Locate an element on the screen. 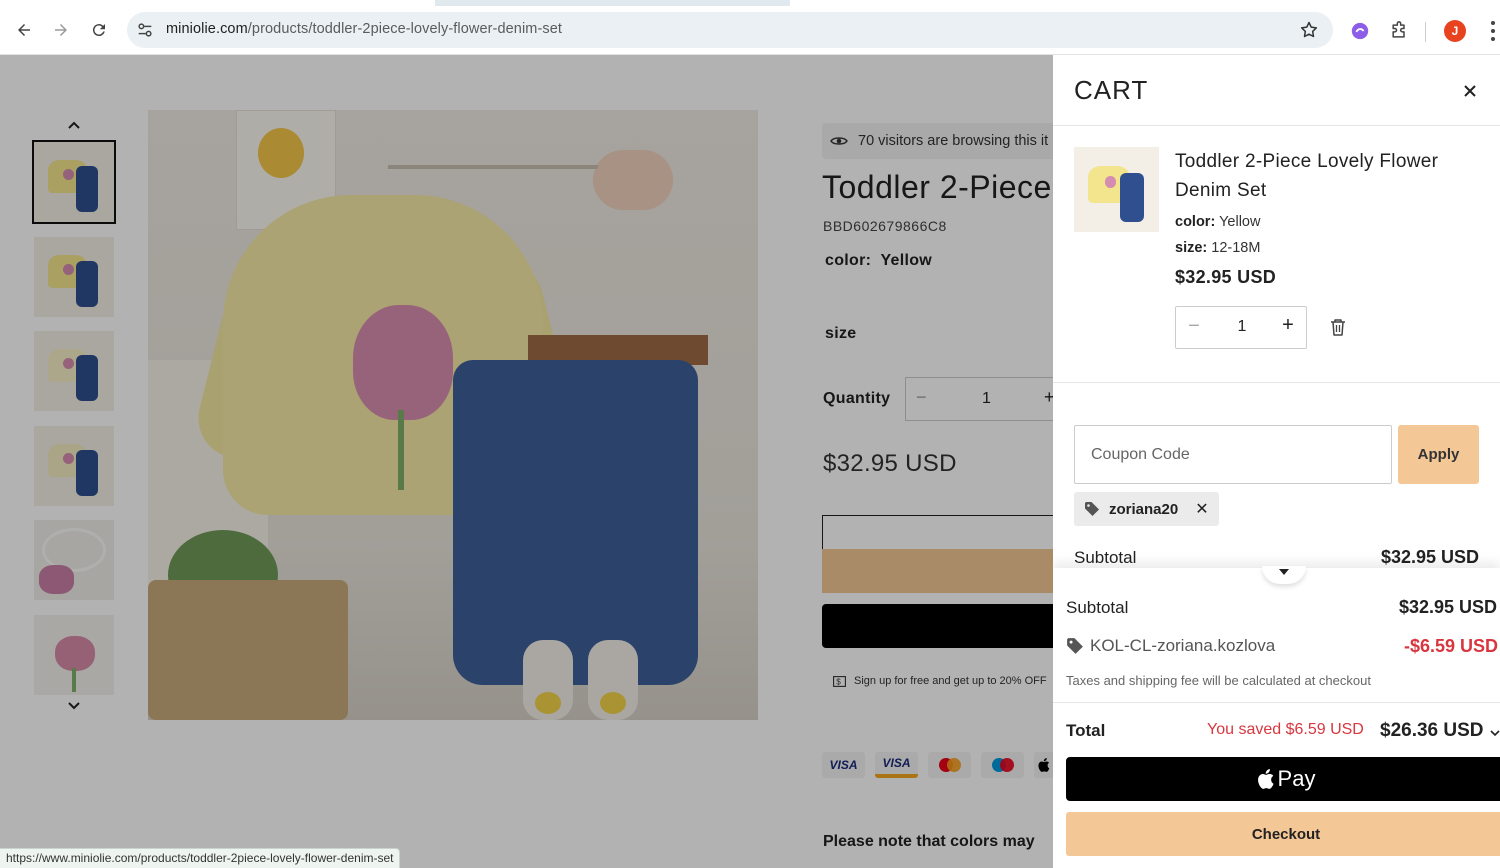 The width and height of the screenshot is (1500, 868). subtotal-label: Subtotal is located at coordinates (1105, 557).